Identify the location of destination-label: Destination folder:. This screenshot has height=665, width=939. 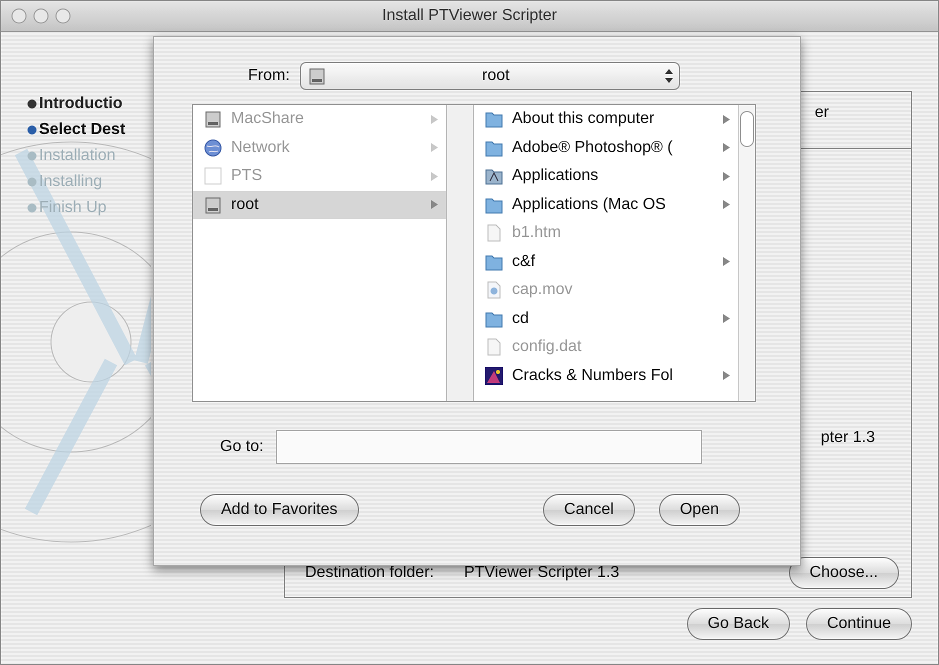
(369, 573).